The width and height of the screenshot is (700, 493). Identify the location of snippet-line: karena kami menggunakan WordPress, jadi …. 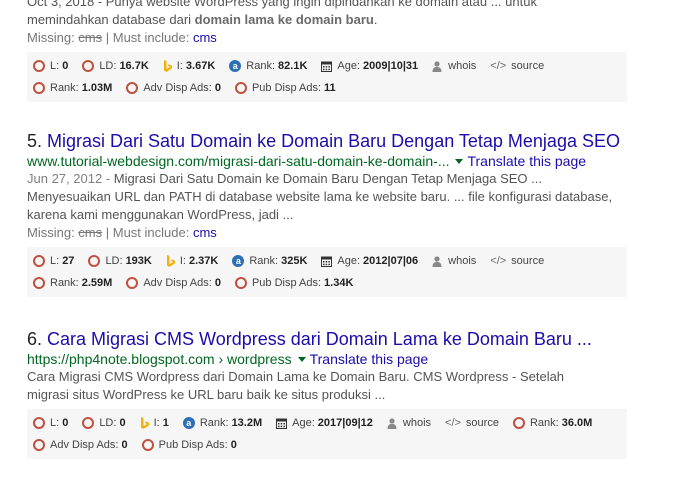
(160, 214).